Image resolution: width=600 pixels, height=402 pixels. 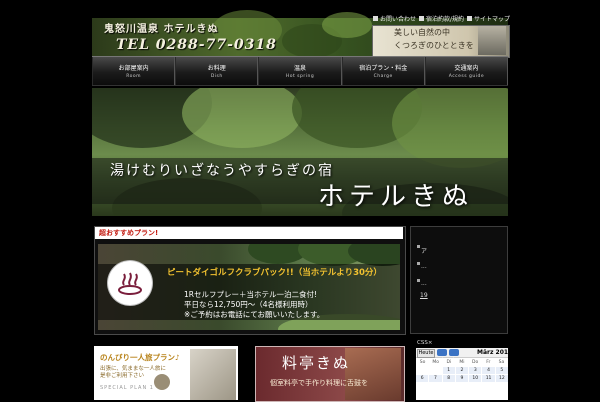 What do you see at coordinates (466, 71) in the screenshot?
I see `nav-access-guide: 交通案内 Access guide` at bounding box center [466, 71].